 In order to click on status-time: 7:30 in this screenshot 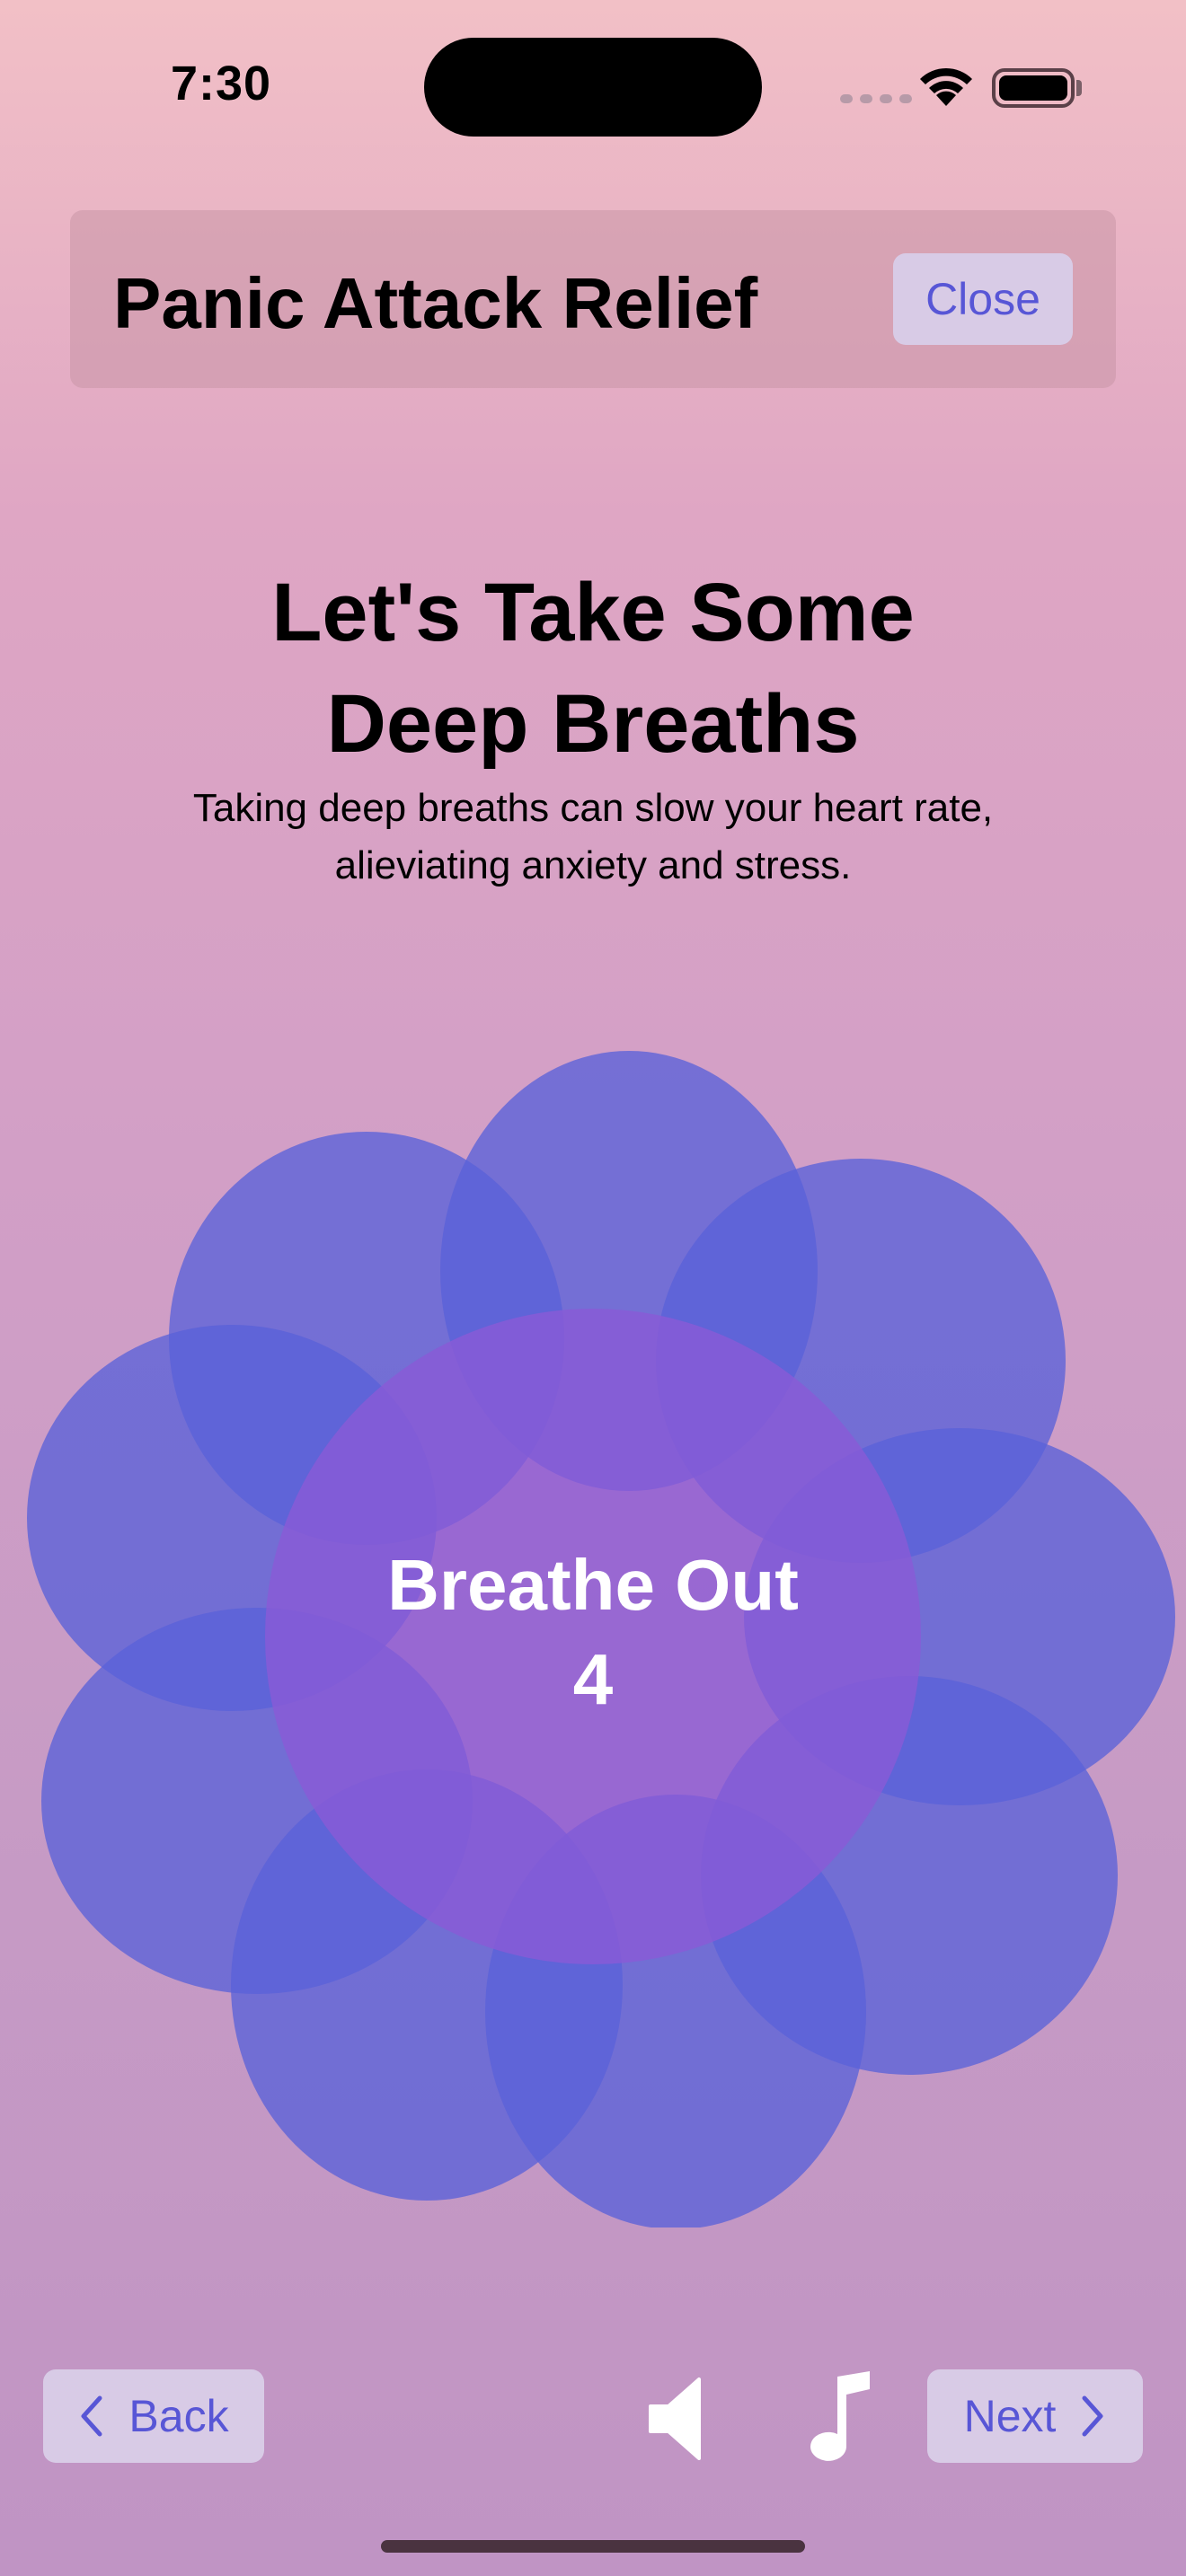, I will do `click(221, 83)`.